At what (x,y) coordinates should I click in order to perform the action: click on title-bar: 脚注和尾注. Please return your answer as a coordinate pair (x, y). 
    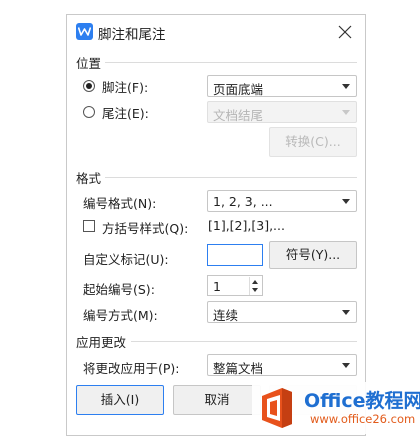
    Looking at the image, I should click on (216, 32).